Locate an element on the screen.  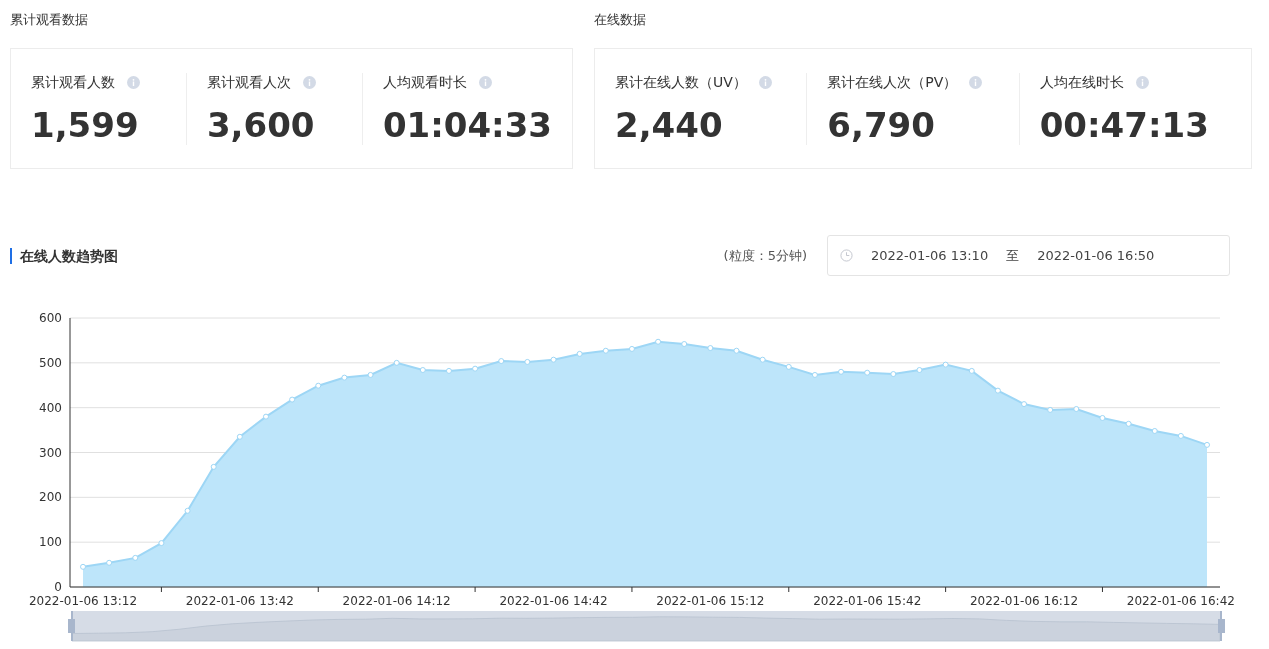
y-tick-label: 100 is located at coordinates (50, 542).